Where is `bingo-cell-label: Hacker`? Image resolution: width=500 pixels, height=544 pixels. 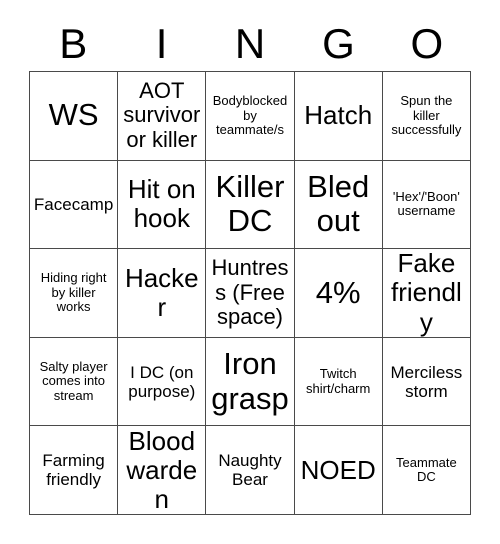
bingo-cell-label: Hacker is located at coordinates (161, 292).